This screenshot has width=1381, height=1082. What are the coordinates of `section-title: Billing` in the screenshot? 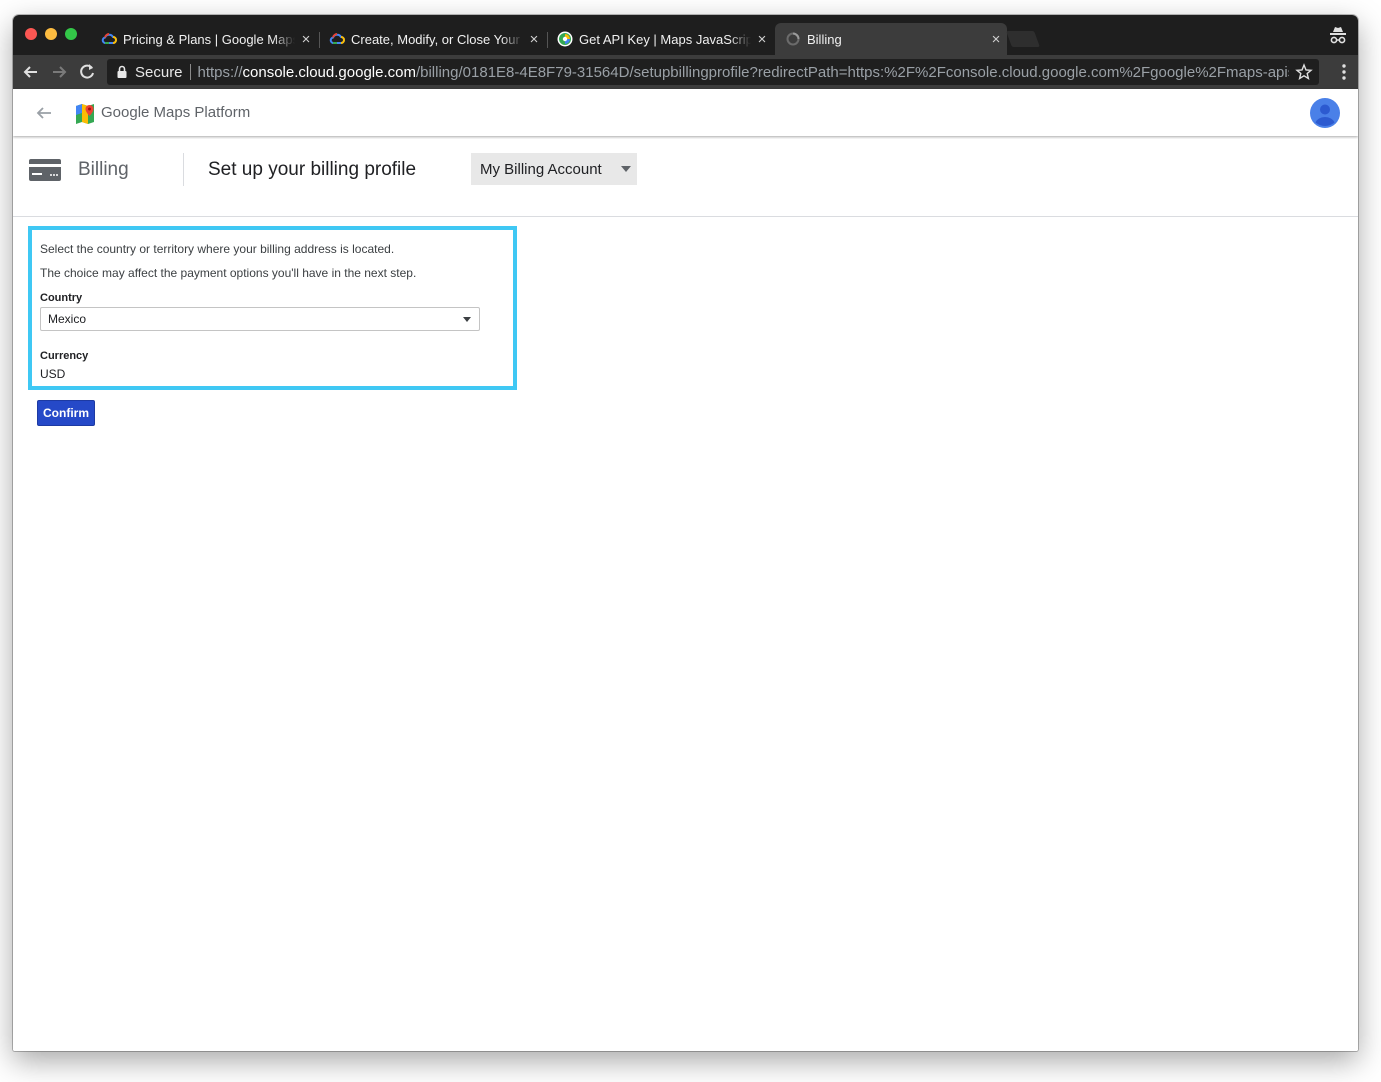 It's located at (103, 169).